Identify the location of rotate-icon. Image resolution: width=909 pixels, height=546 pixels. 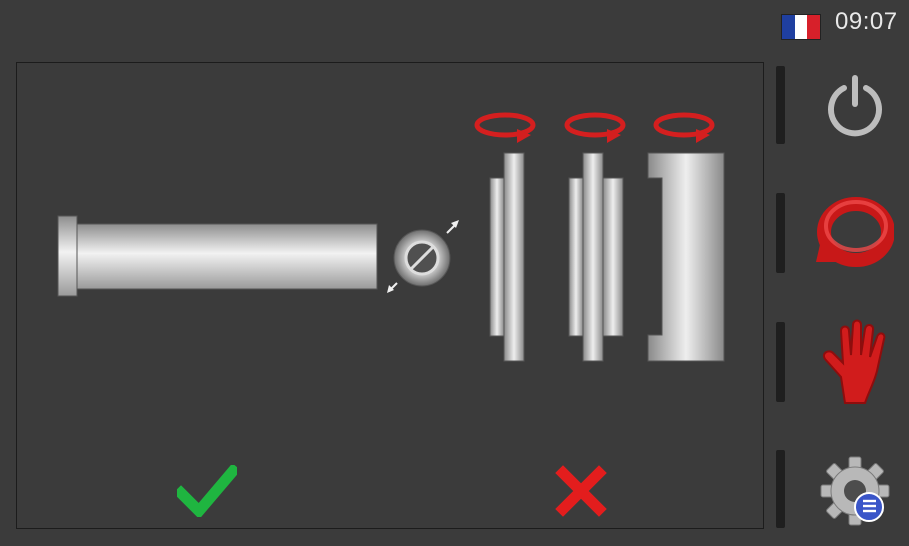
(855, 232).